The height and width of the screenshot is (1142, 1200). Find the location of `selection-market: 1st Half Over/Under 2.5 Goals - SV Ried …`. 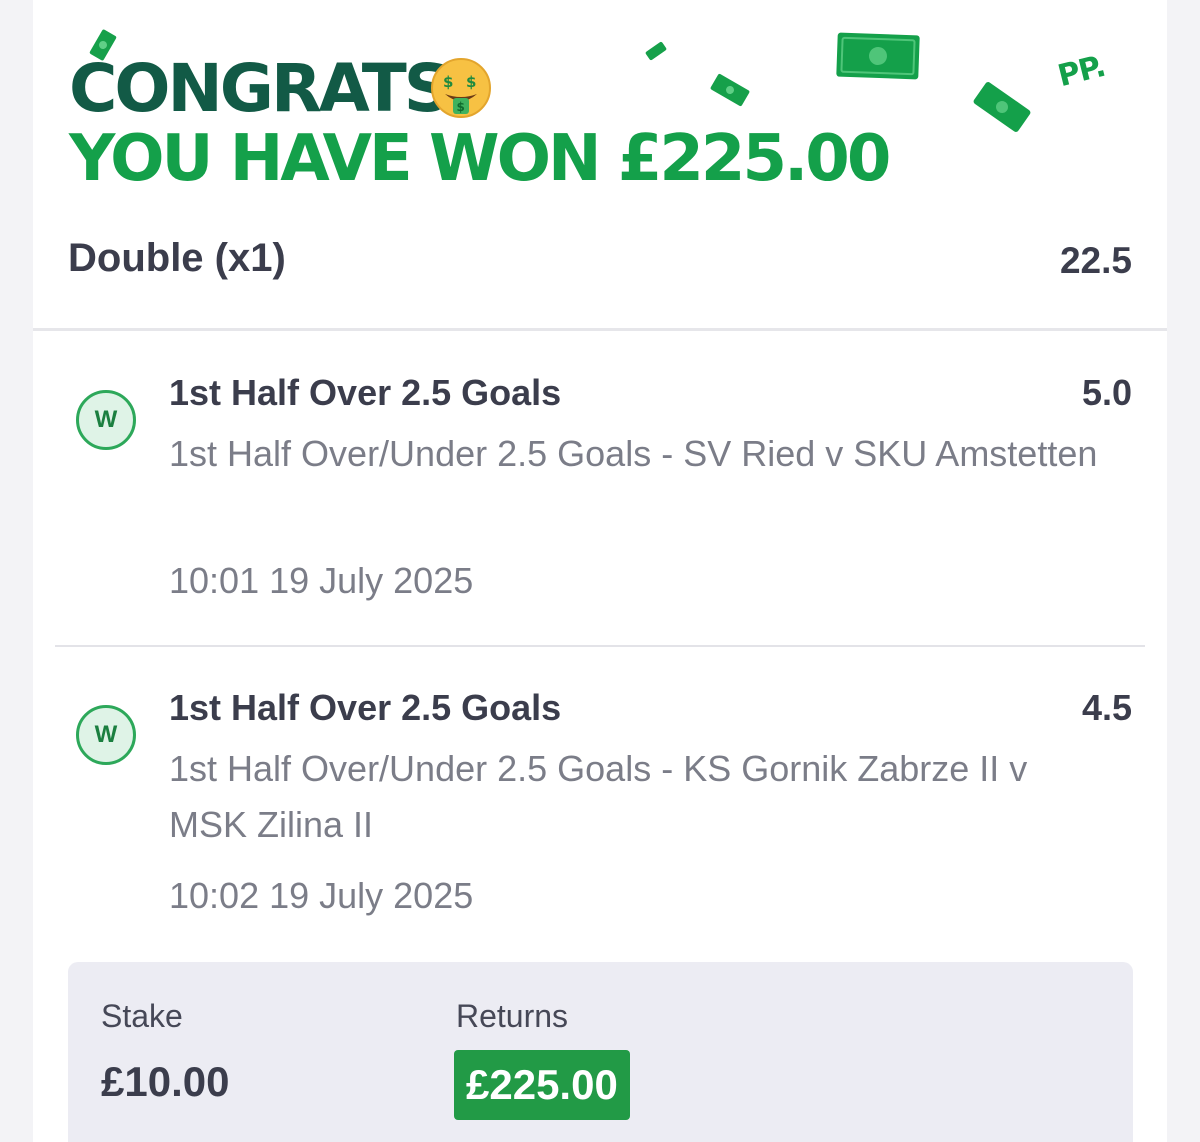

selection-market: 1st Half Over/Under 2.5 Goals - SV Ried … is located at coordinates (633, 453).